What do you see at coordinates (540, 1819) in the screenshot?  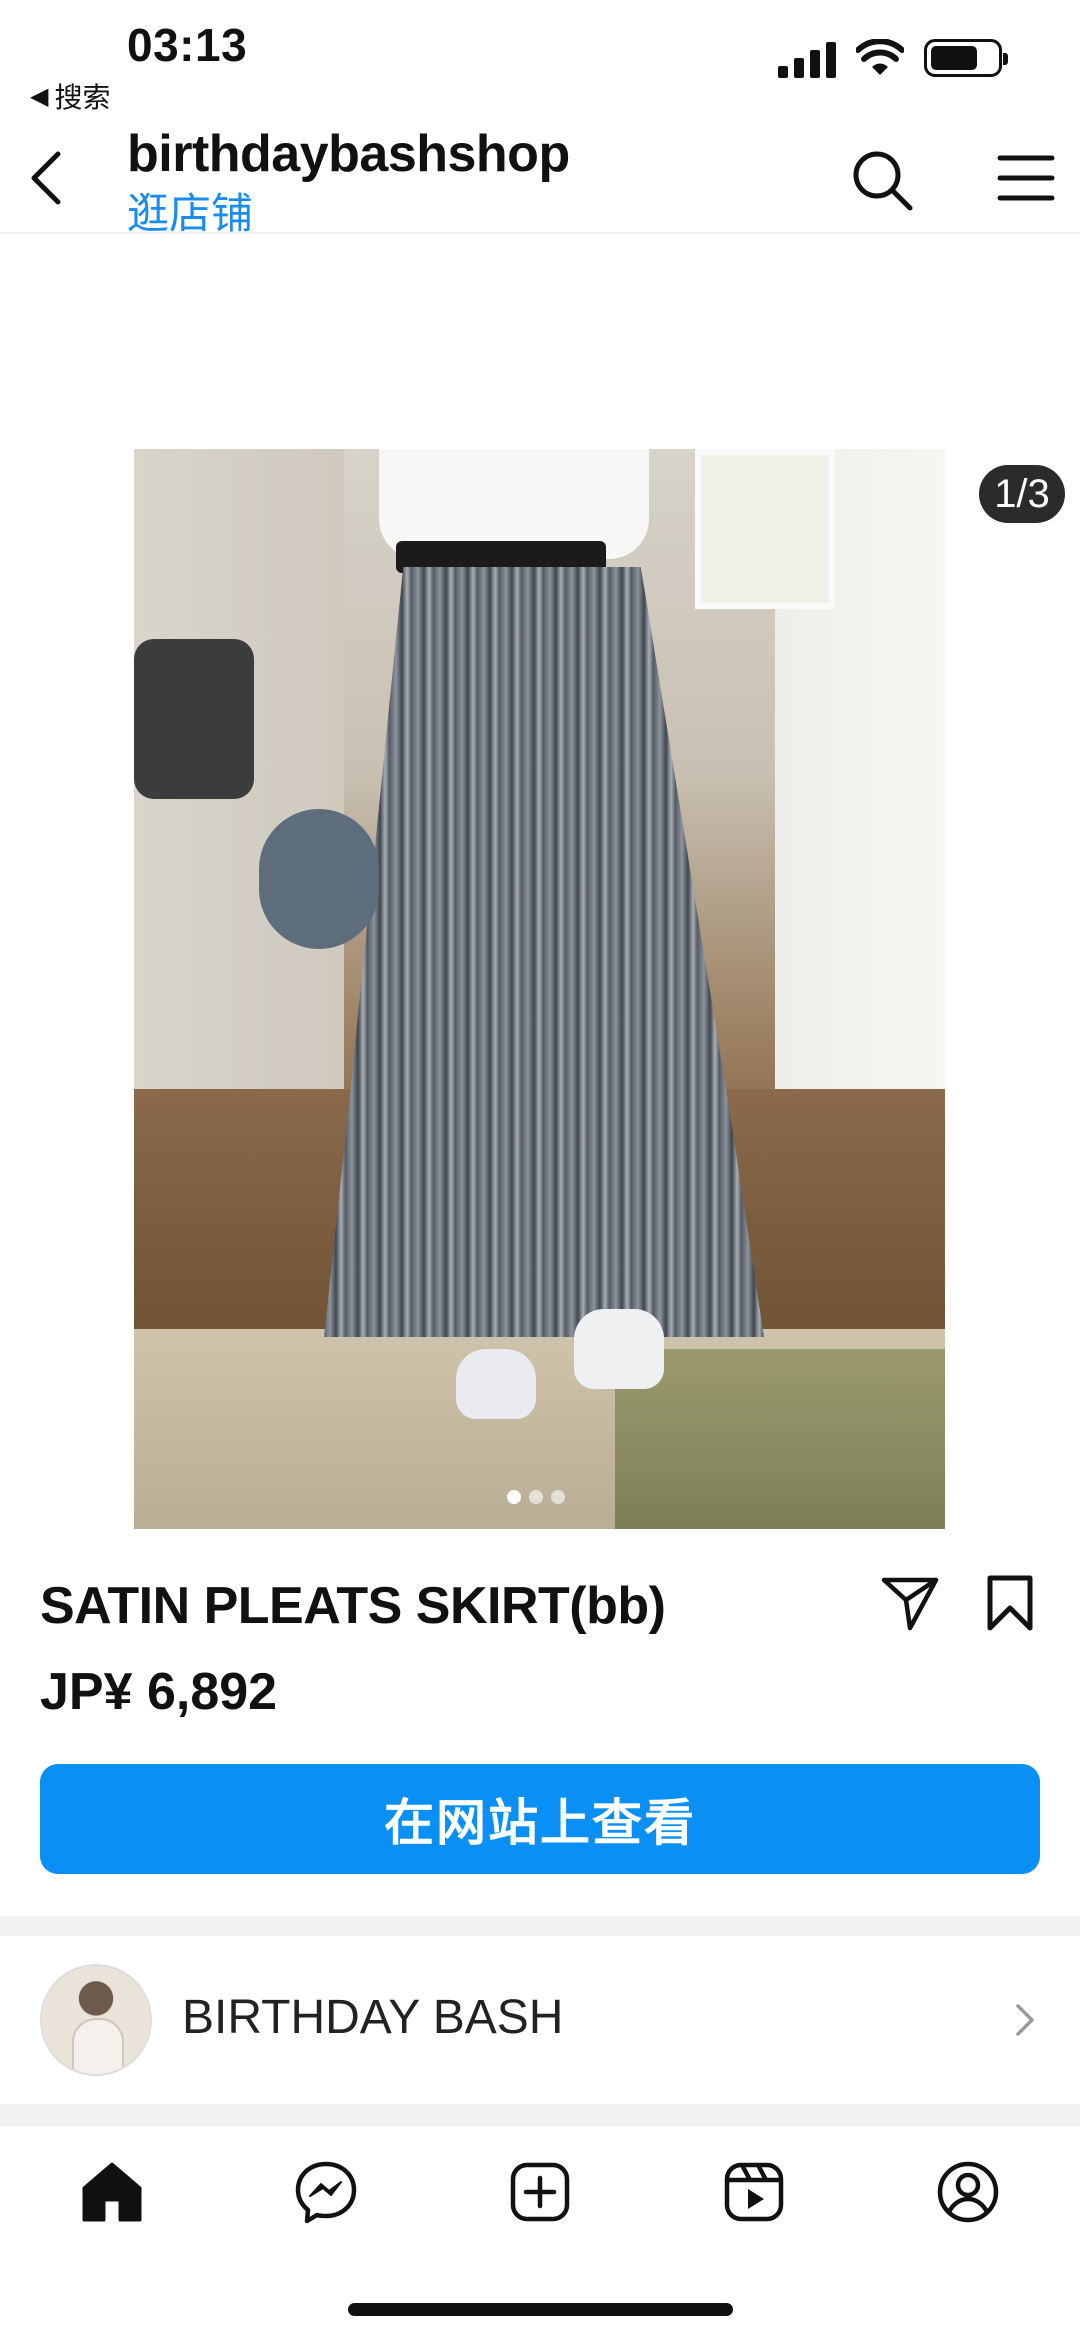 I see `view-on-website-button: 在网站上查看` at bounding box center [540, 1819].